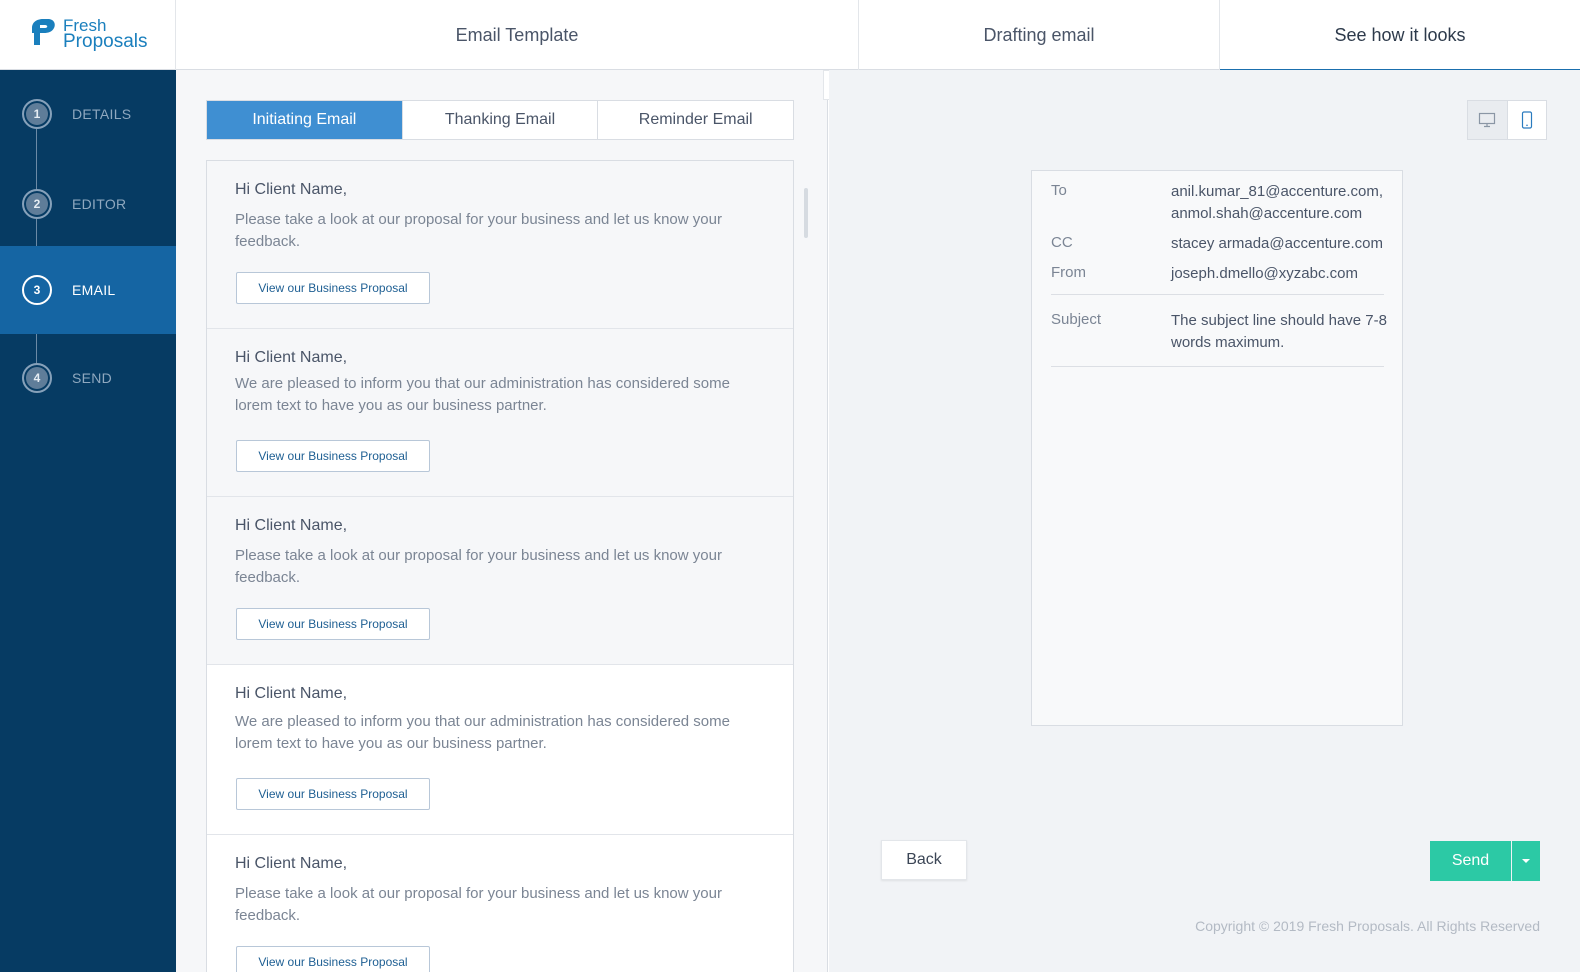  Describe the element at coordinates (37, 378) in the screenshot. I see `step-number: 4` at that location.